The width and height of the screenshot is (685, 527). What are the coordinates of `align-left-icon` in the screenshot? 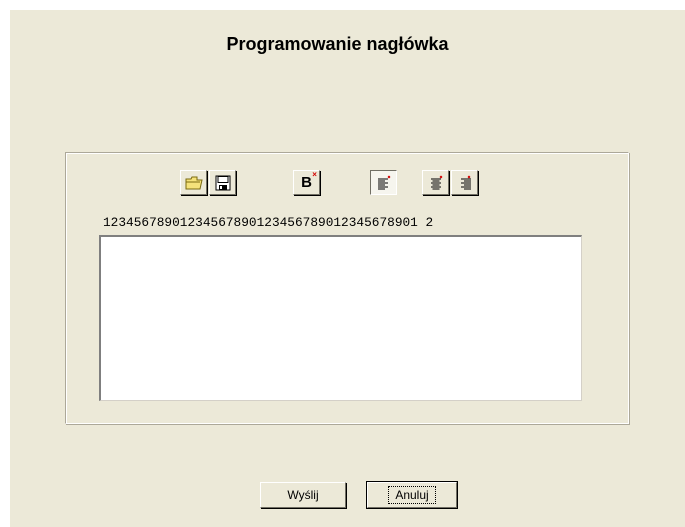 It's located at (383, 182).